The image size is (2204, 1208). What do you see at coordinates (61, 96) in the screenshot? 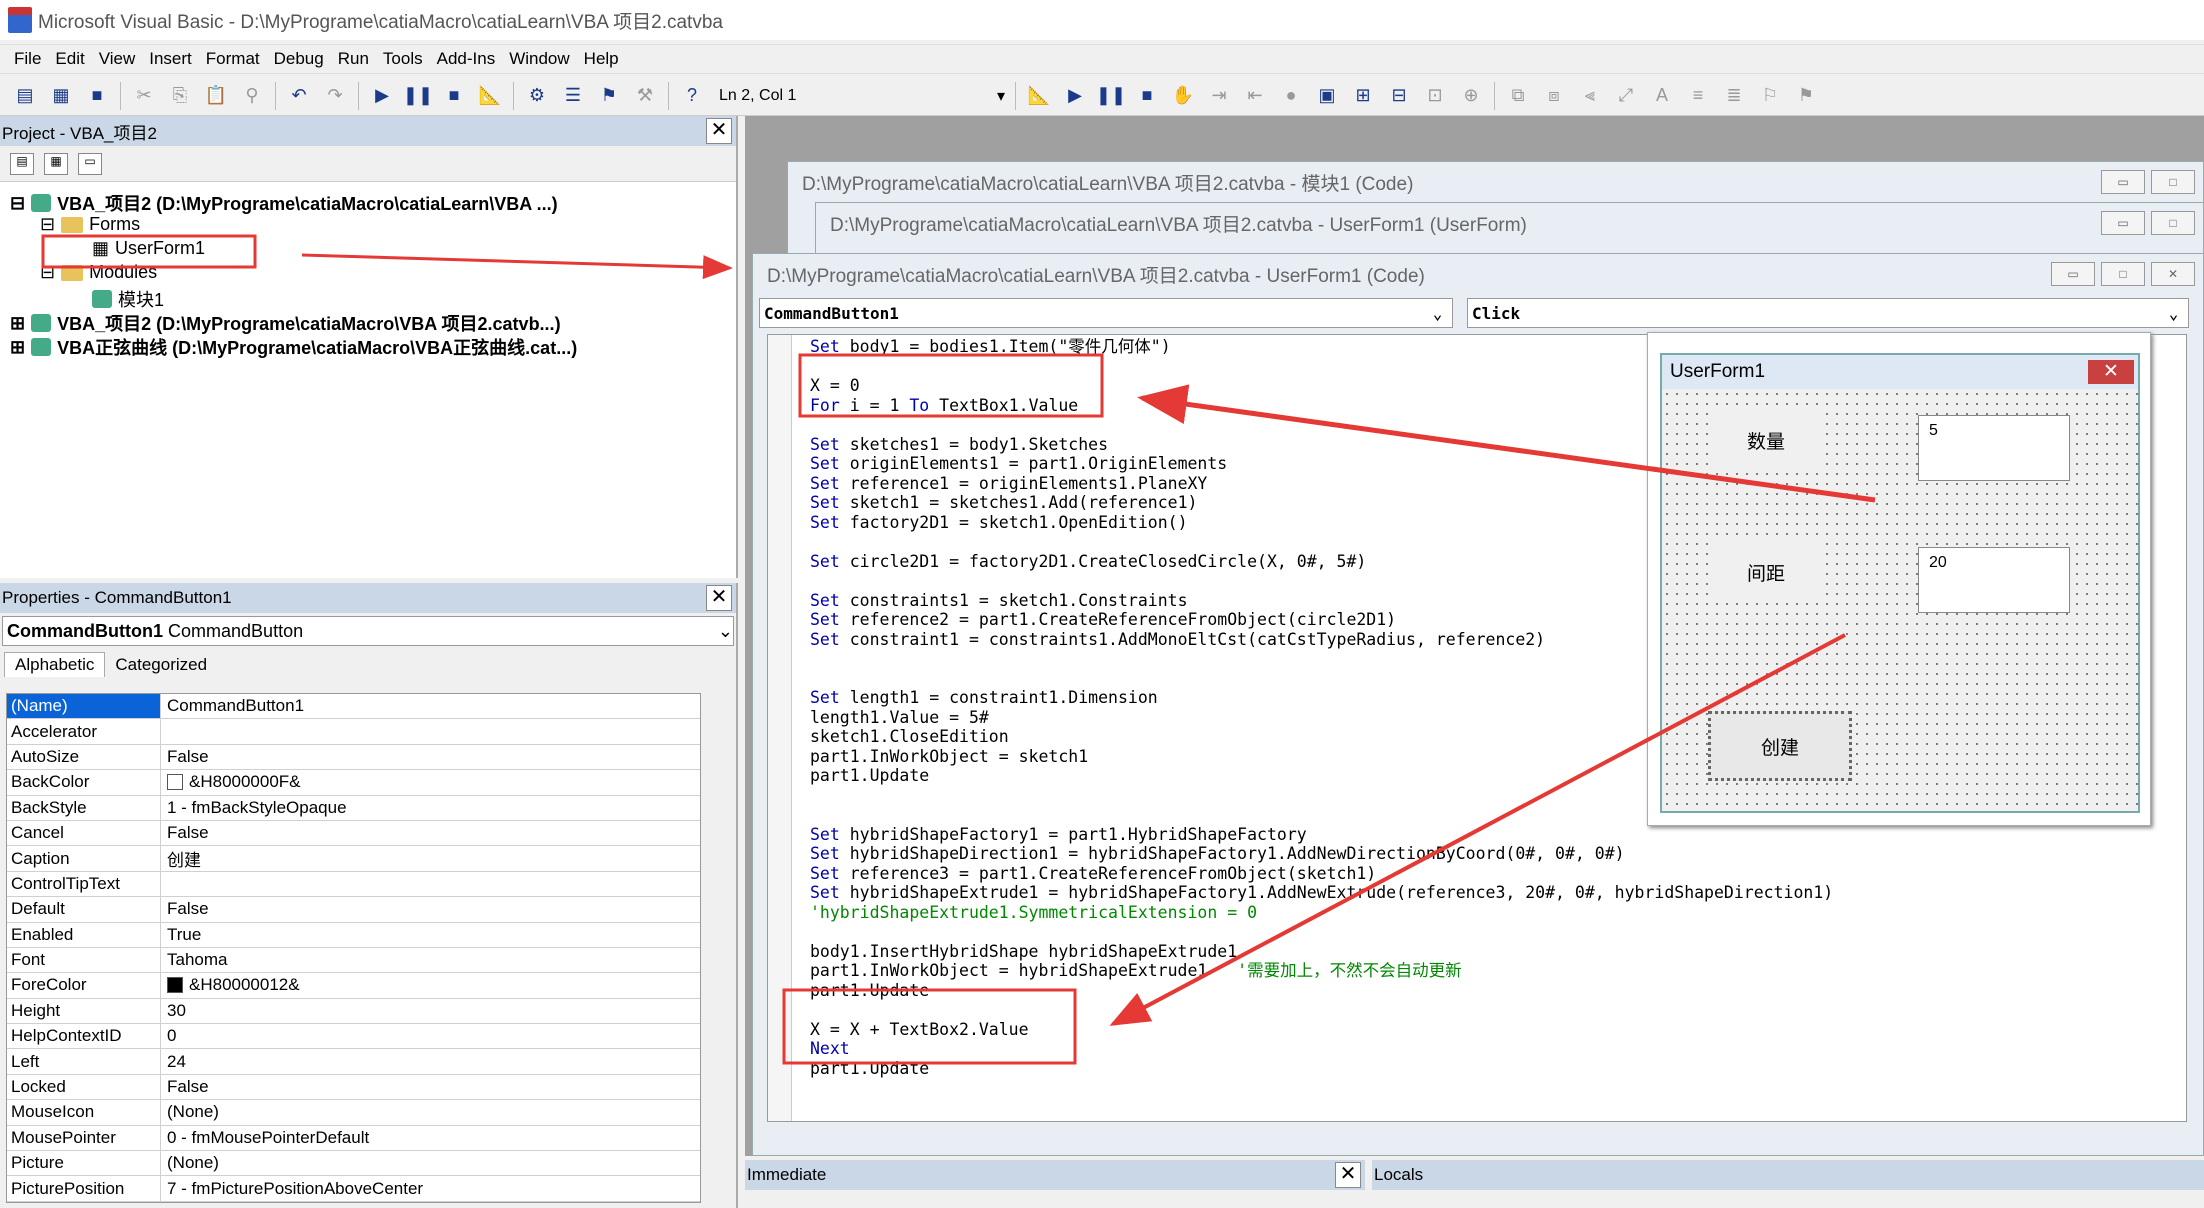
I see `insert-userform-icon: ▦` at bounding box center [61, 96].